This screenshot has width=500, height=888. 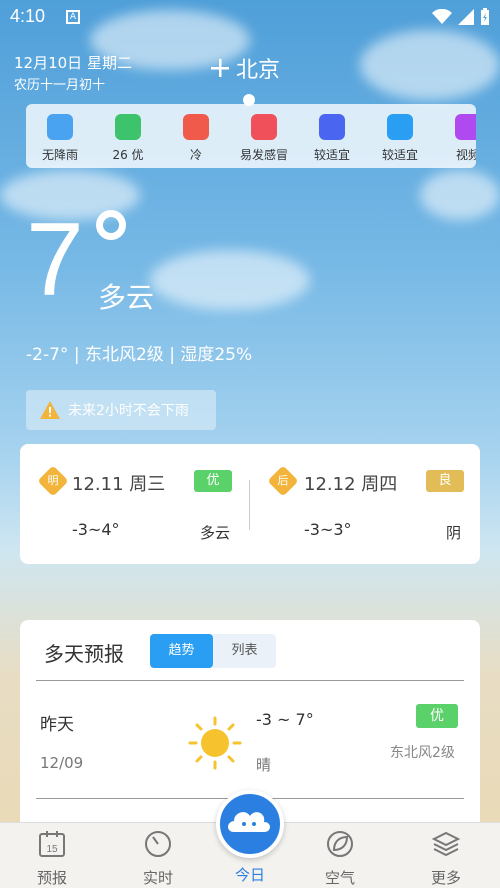 What do you see at coordinates (332, 127) in the screenshot?
I see `fish-icon` at bounding box center [332, 127].